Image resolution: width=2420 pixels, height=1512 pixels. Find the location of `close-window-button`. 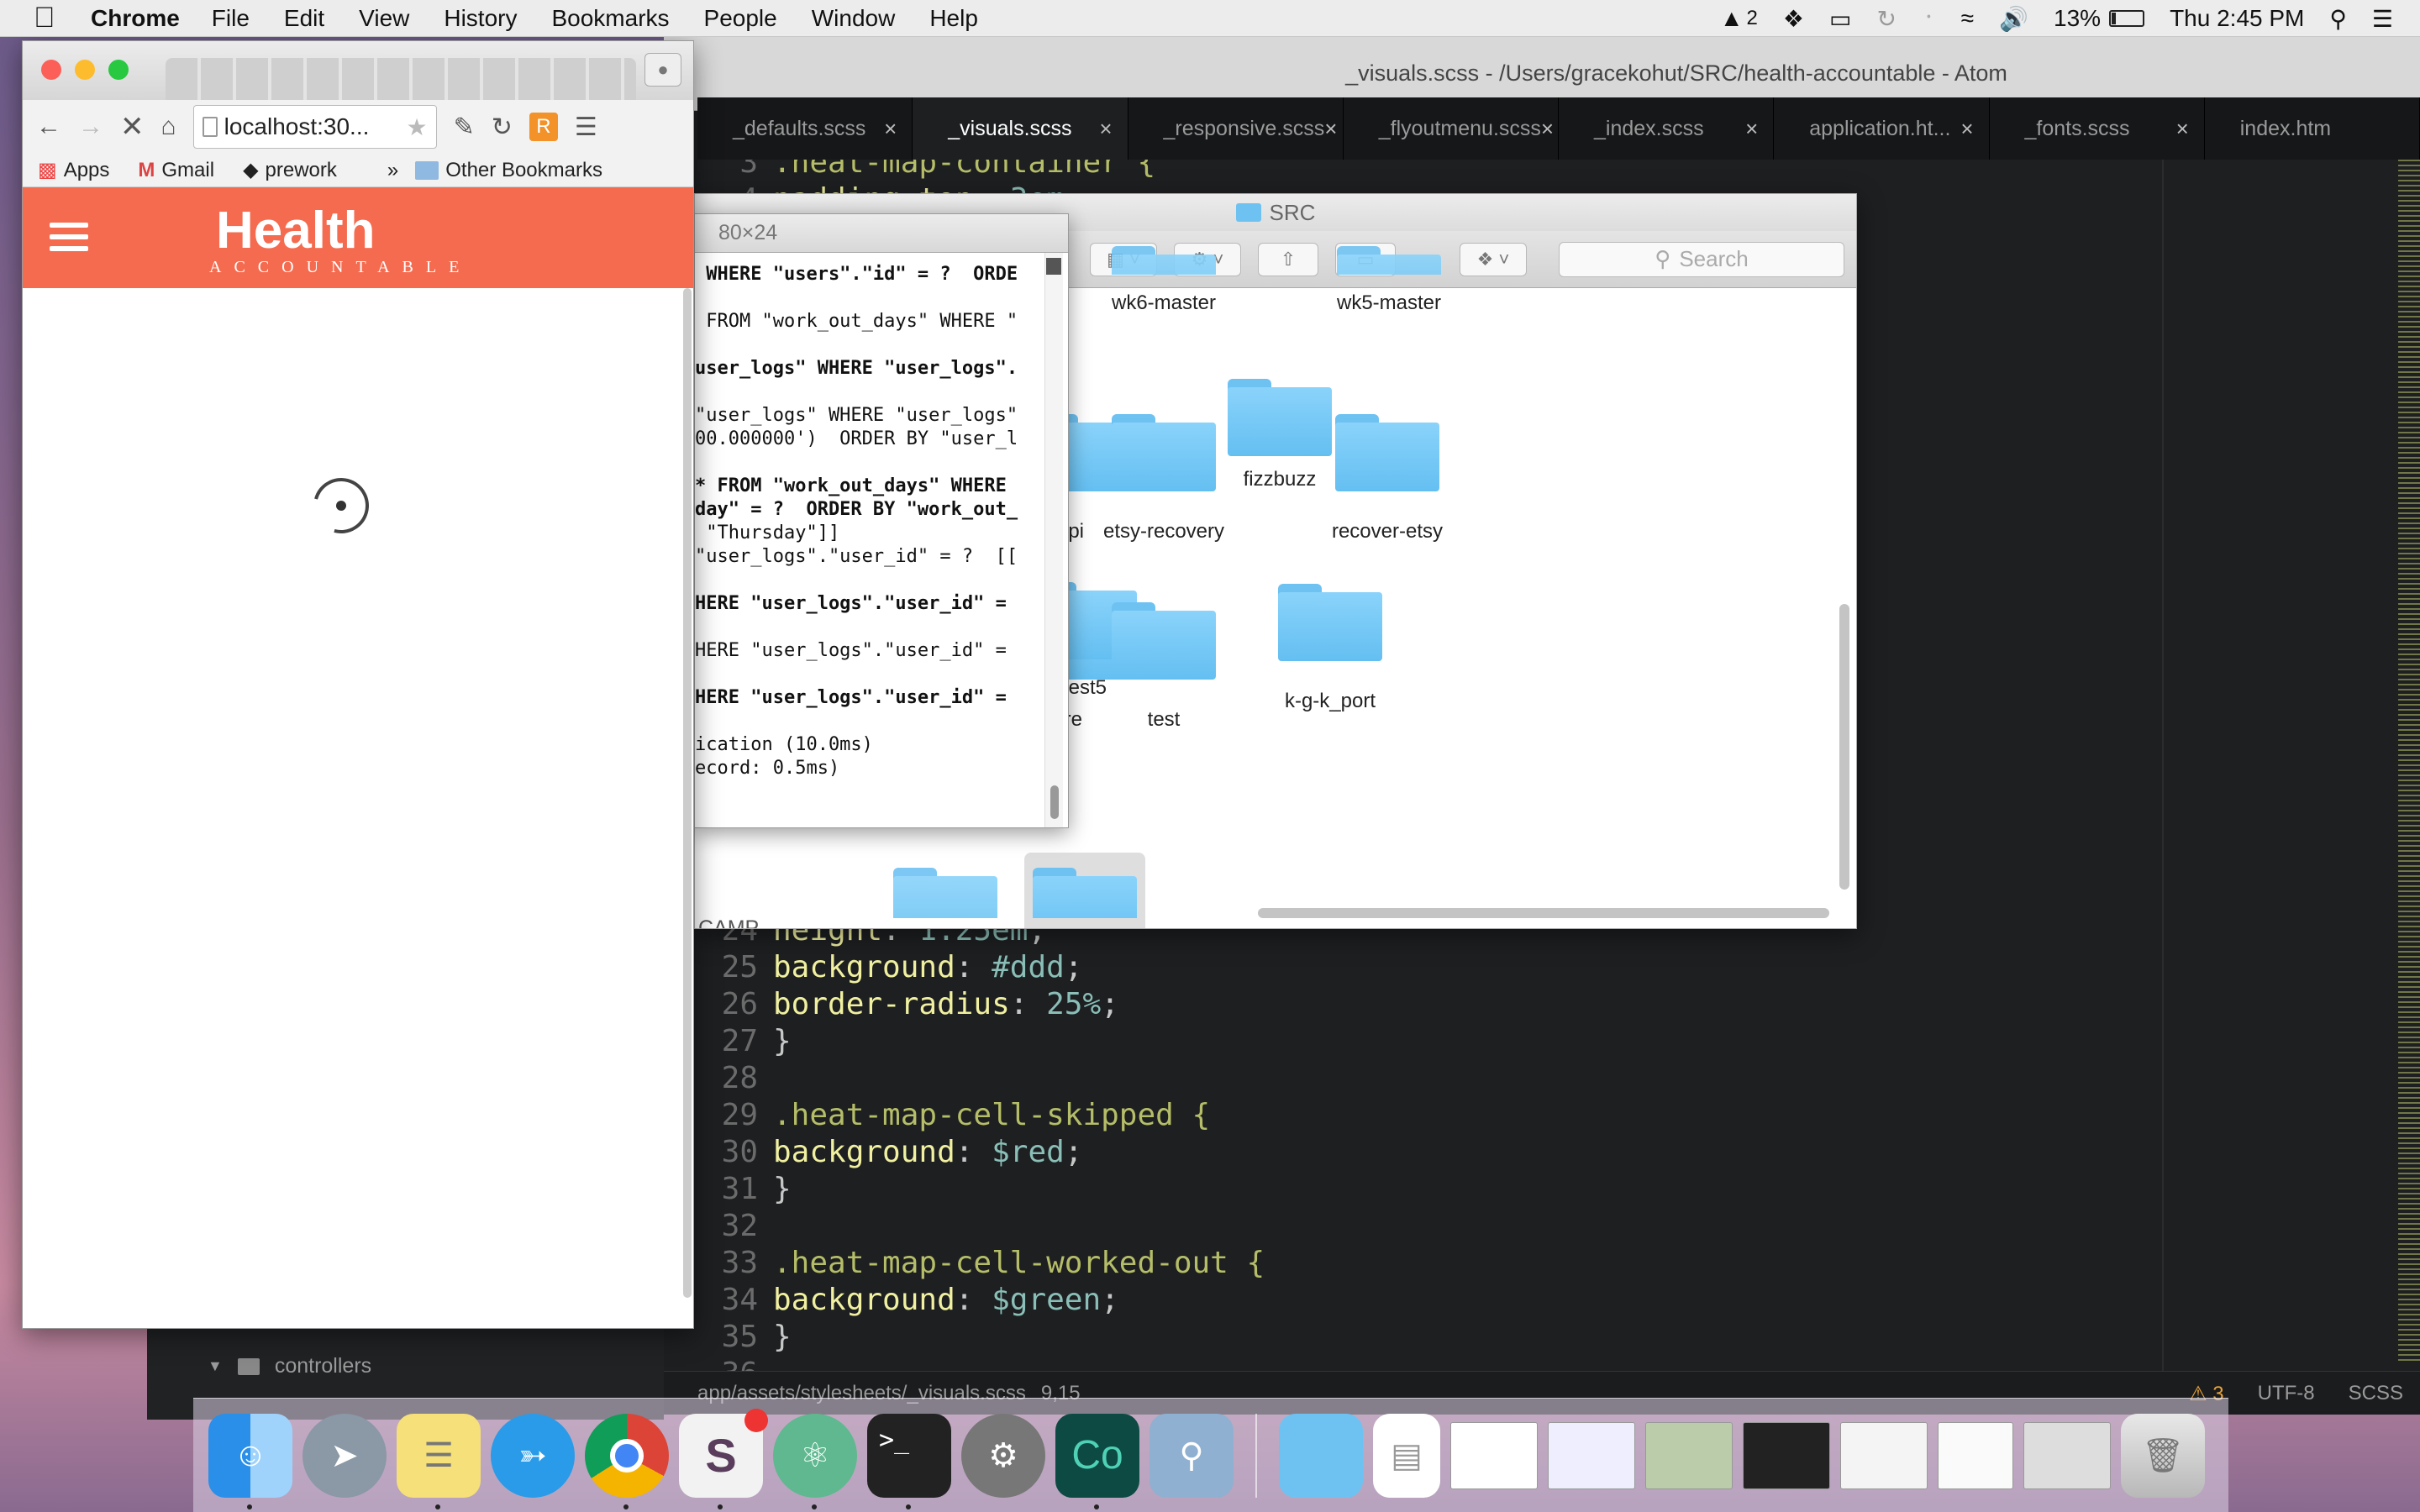

close-window-button is located at coordinates (51, 70).